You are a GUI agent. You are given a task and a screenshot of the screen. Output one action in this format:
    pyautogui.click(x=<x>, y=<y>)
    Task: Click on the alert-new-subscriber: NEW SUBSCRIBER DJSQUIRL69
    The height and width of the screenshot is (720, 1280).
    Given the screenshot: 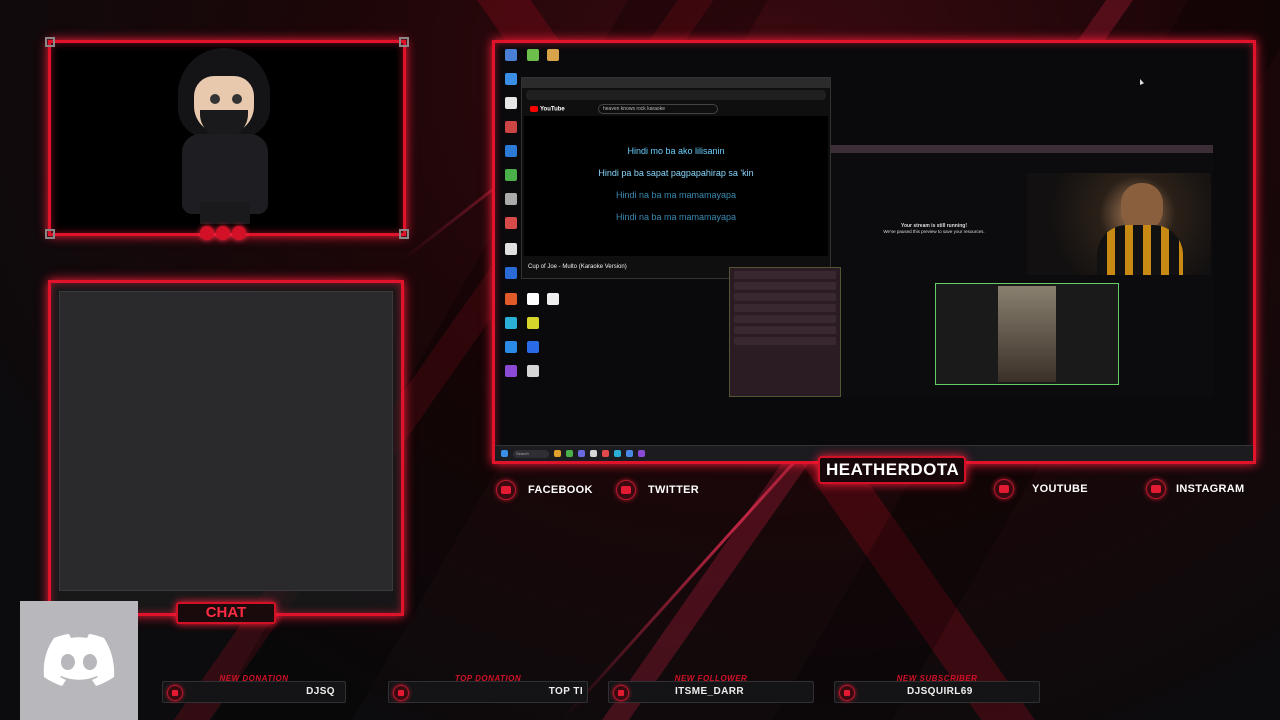 What is the action you would take?
    pyautogui.click(x=937, y=688)
    